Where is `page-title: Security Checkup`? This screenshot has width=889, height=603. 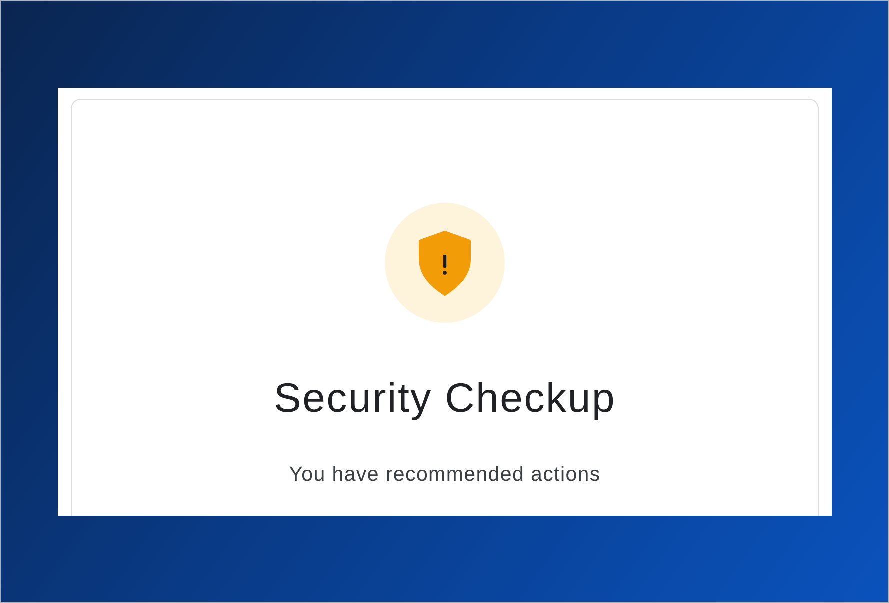 page-title: Security Checkup is located at coordinates (445, 398).